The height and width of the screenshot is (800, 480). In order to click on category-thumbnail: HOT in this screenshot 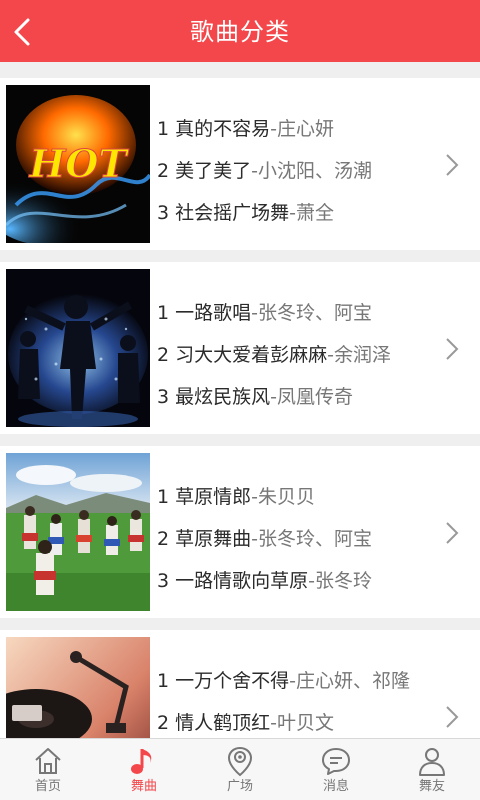, I will do `click(78, 164)`.